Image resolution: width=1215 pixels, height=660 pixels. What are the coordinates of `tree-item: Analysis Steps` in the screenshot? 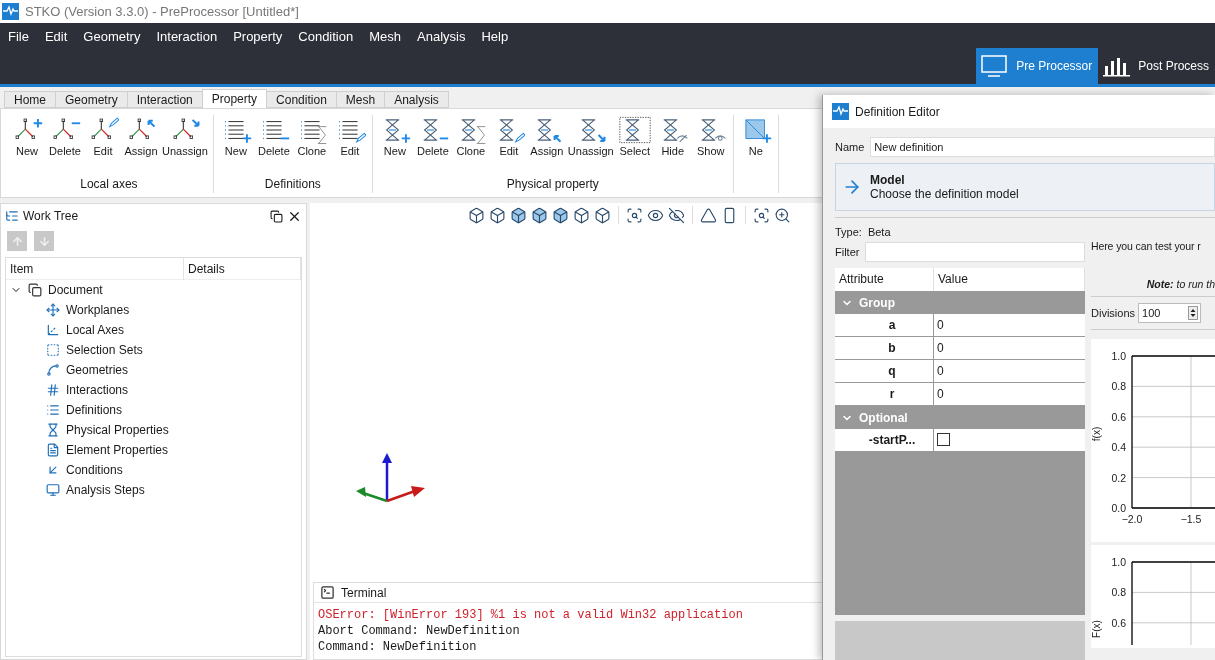 It's located at (105, 490).